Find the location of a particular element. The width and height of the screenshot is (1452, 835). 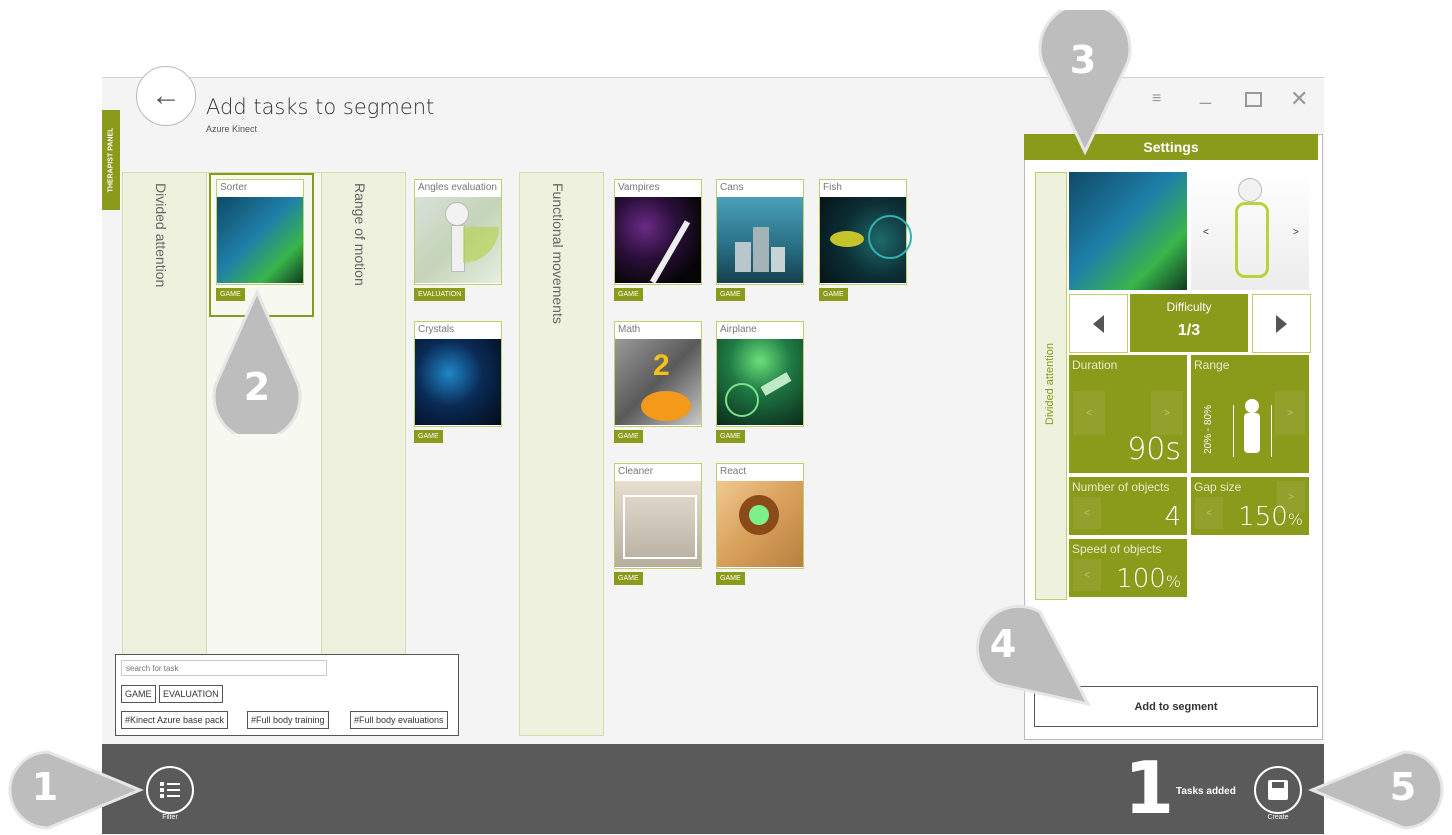

callout-4-number: 4 is located at coordinates (1003, 644).